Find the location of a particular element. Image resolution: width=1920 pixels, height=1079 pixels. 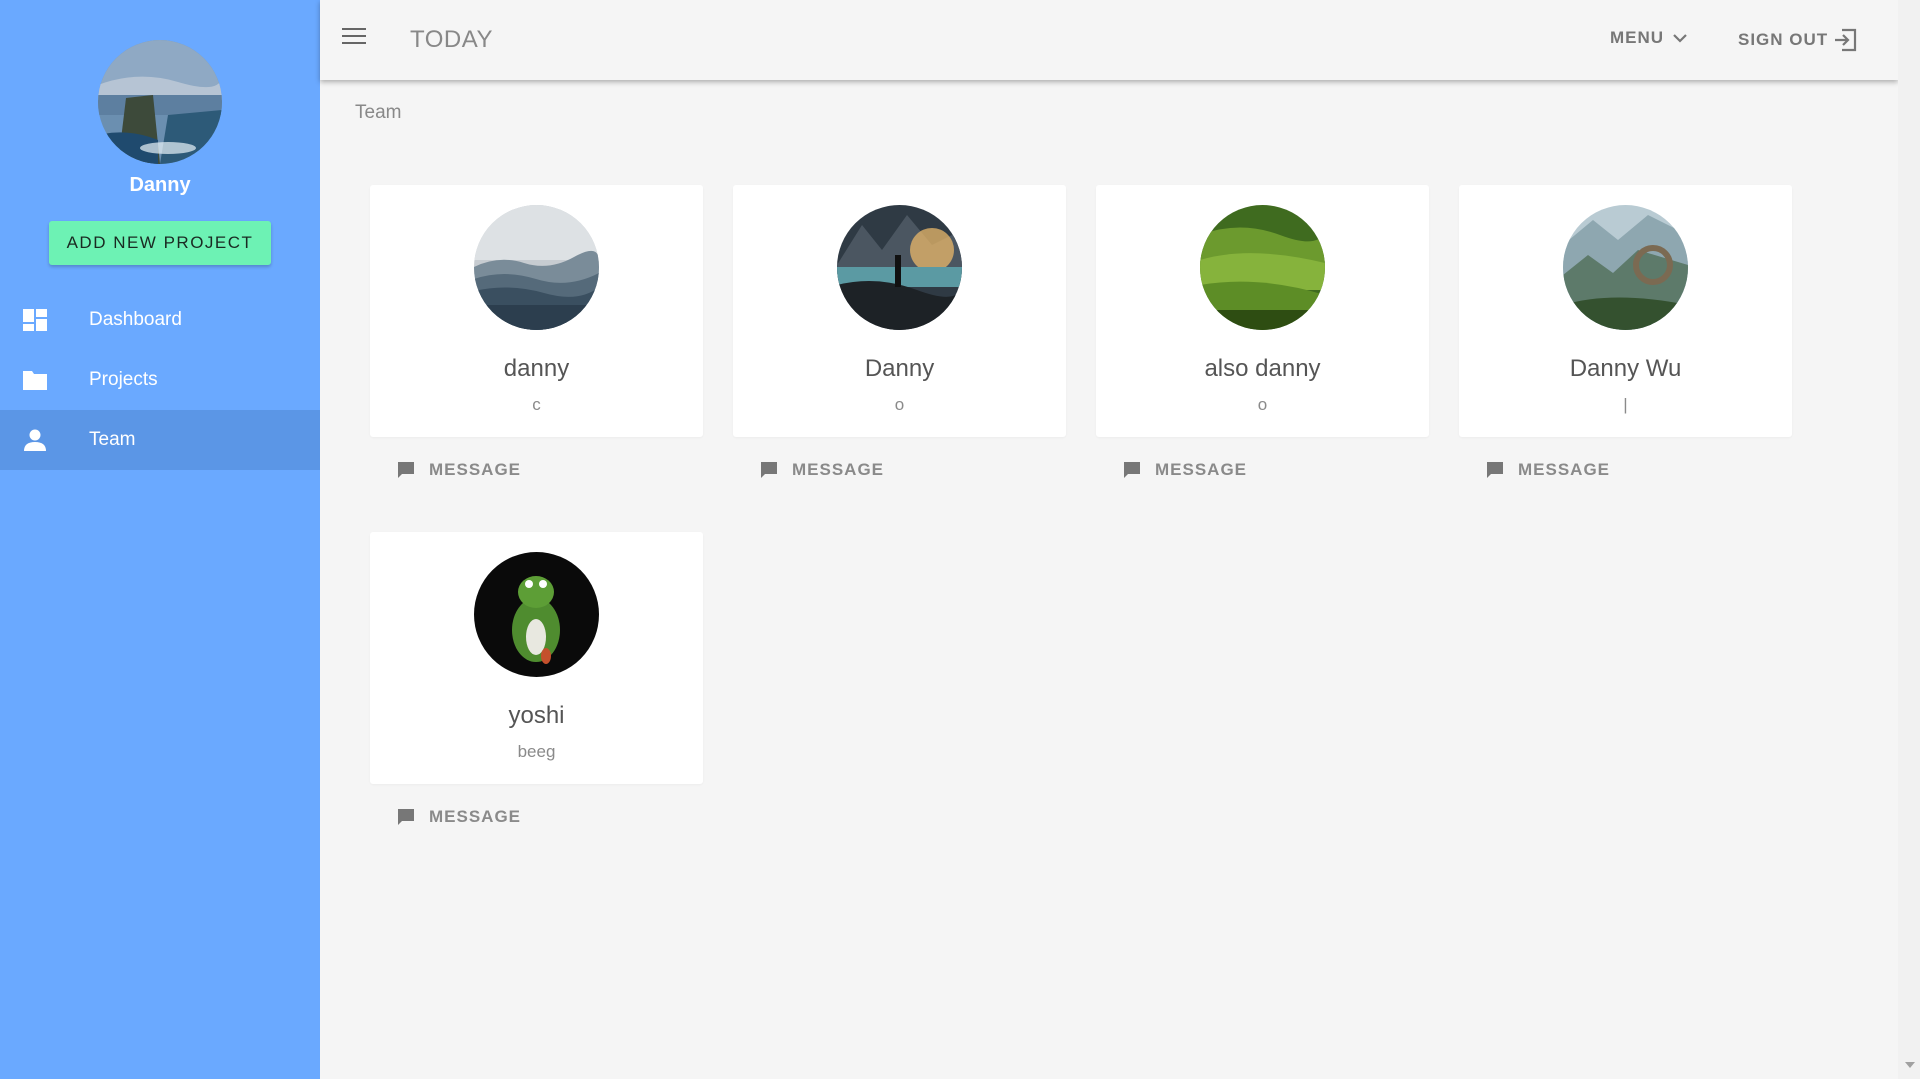

breadcrumb: Team is located at coordinates (378, 112).